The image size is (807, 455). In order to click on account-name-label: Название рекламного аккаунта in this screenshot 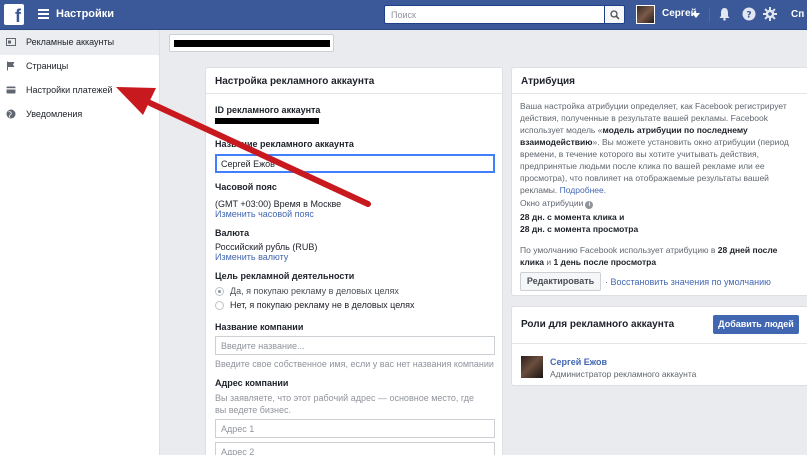, I will do `click(284, 144)`.